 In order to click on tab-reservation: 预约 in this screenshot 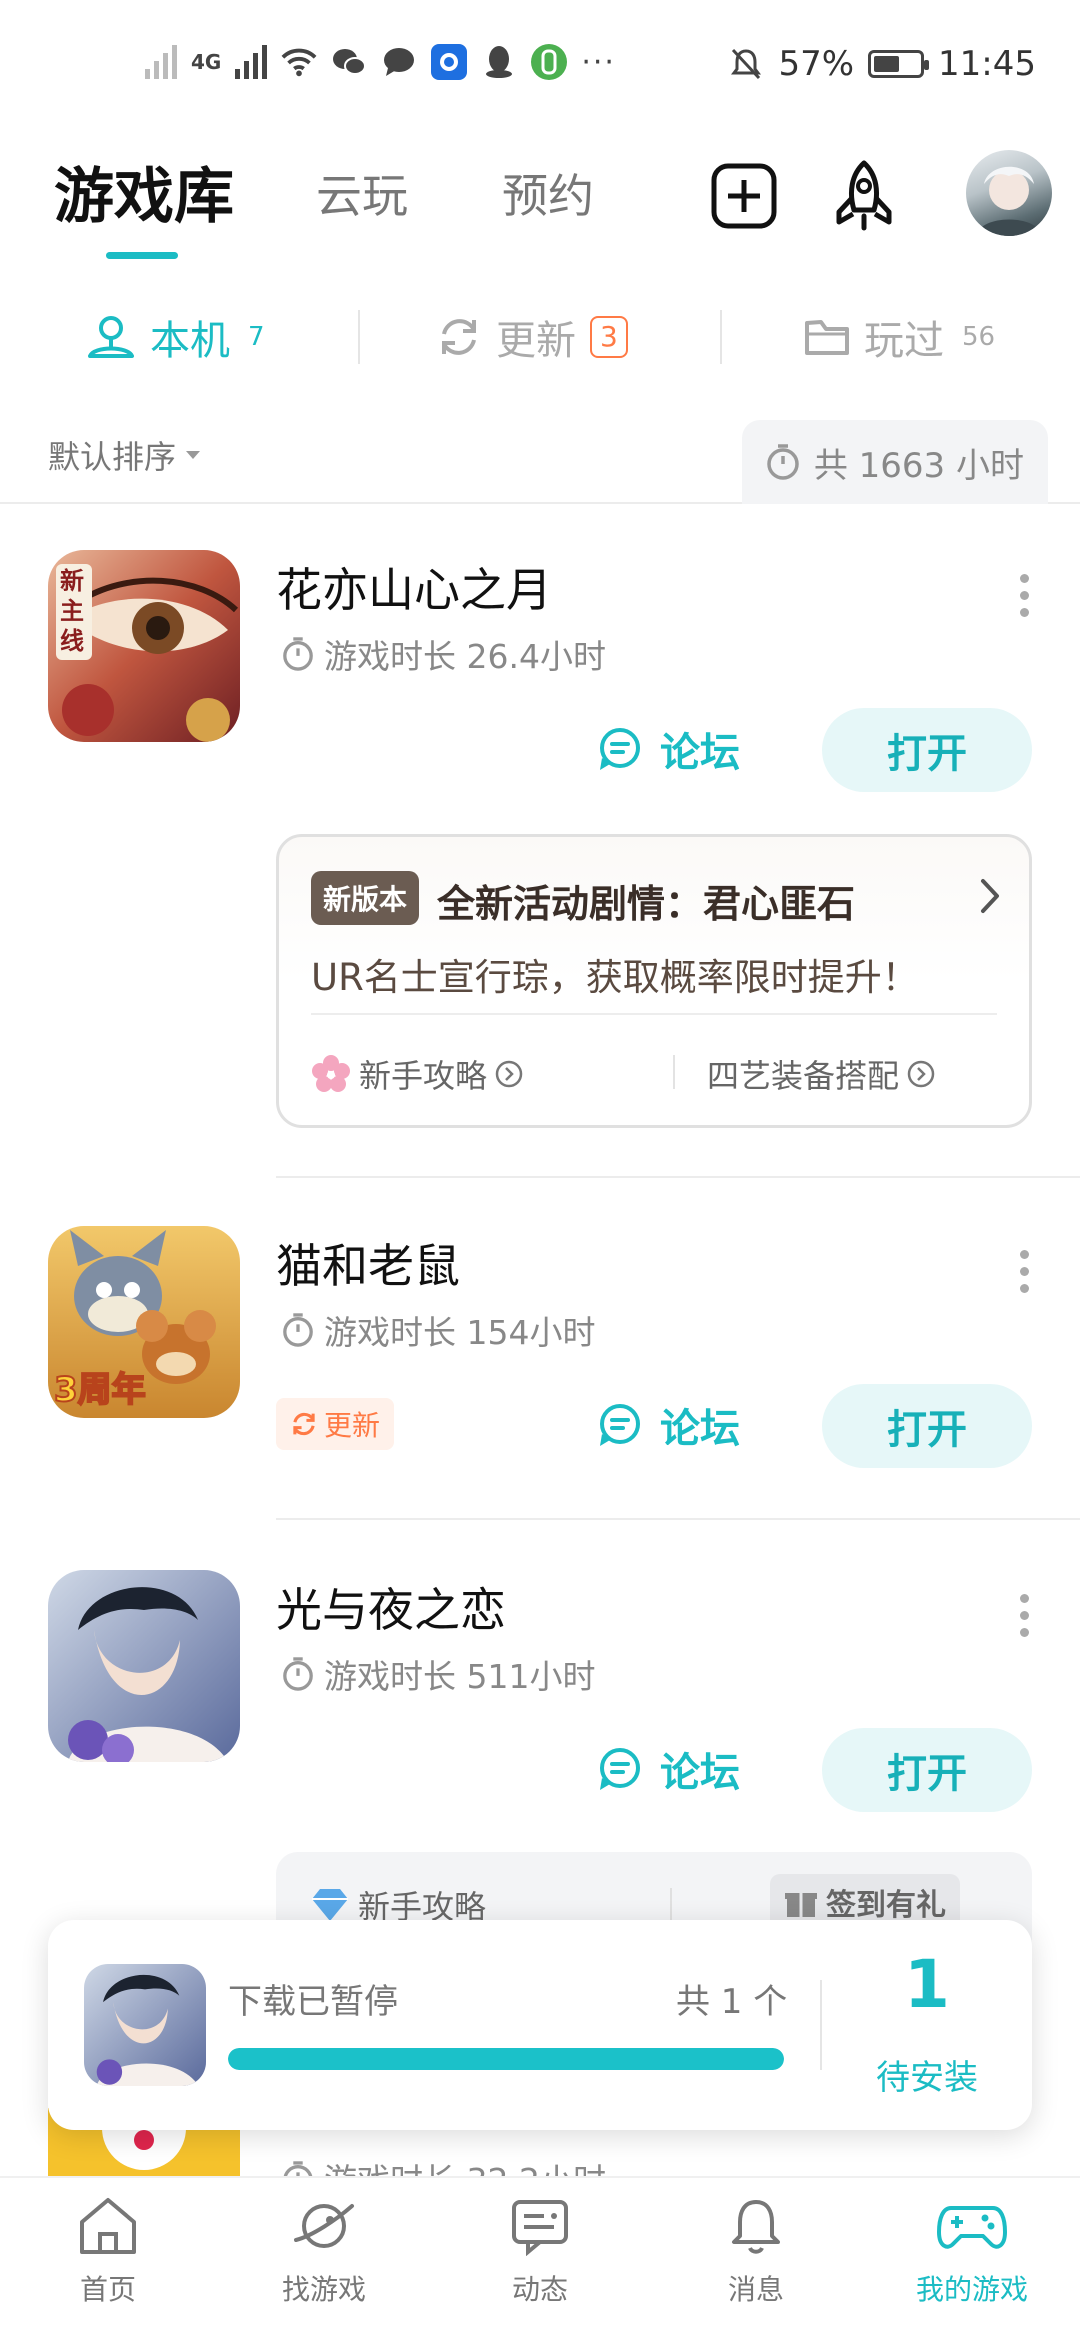, I will do `click(548, 193)`.